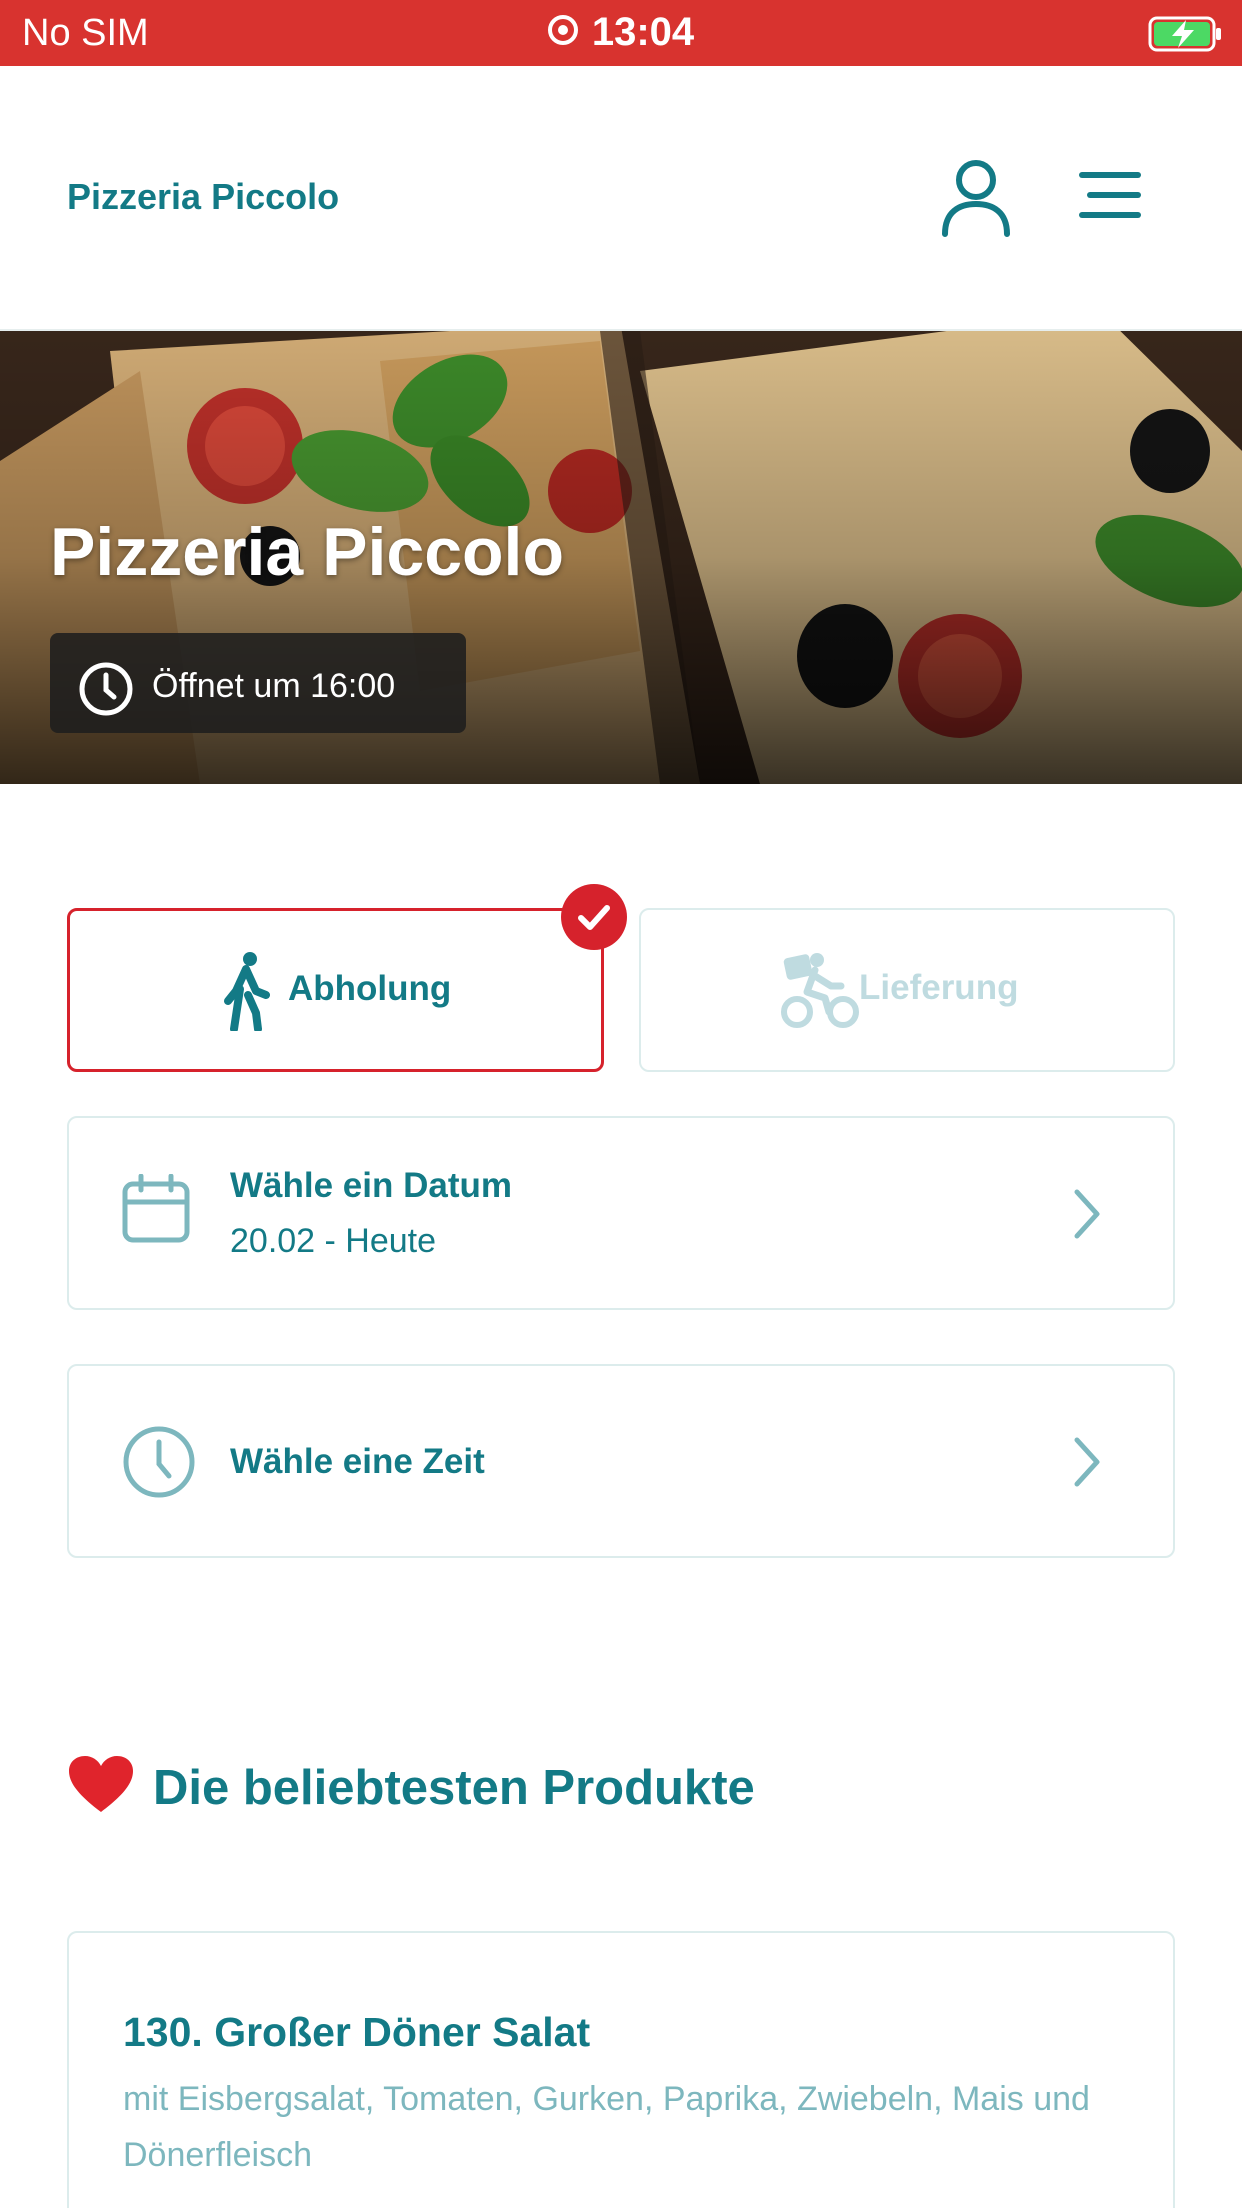 The height and width of the screenshot is (2208, 1242). Describe the element at coordinates (101, 1784) in the screenshot. I see `heart-icon` at that location.